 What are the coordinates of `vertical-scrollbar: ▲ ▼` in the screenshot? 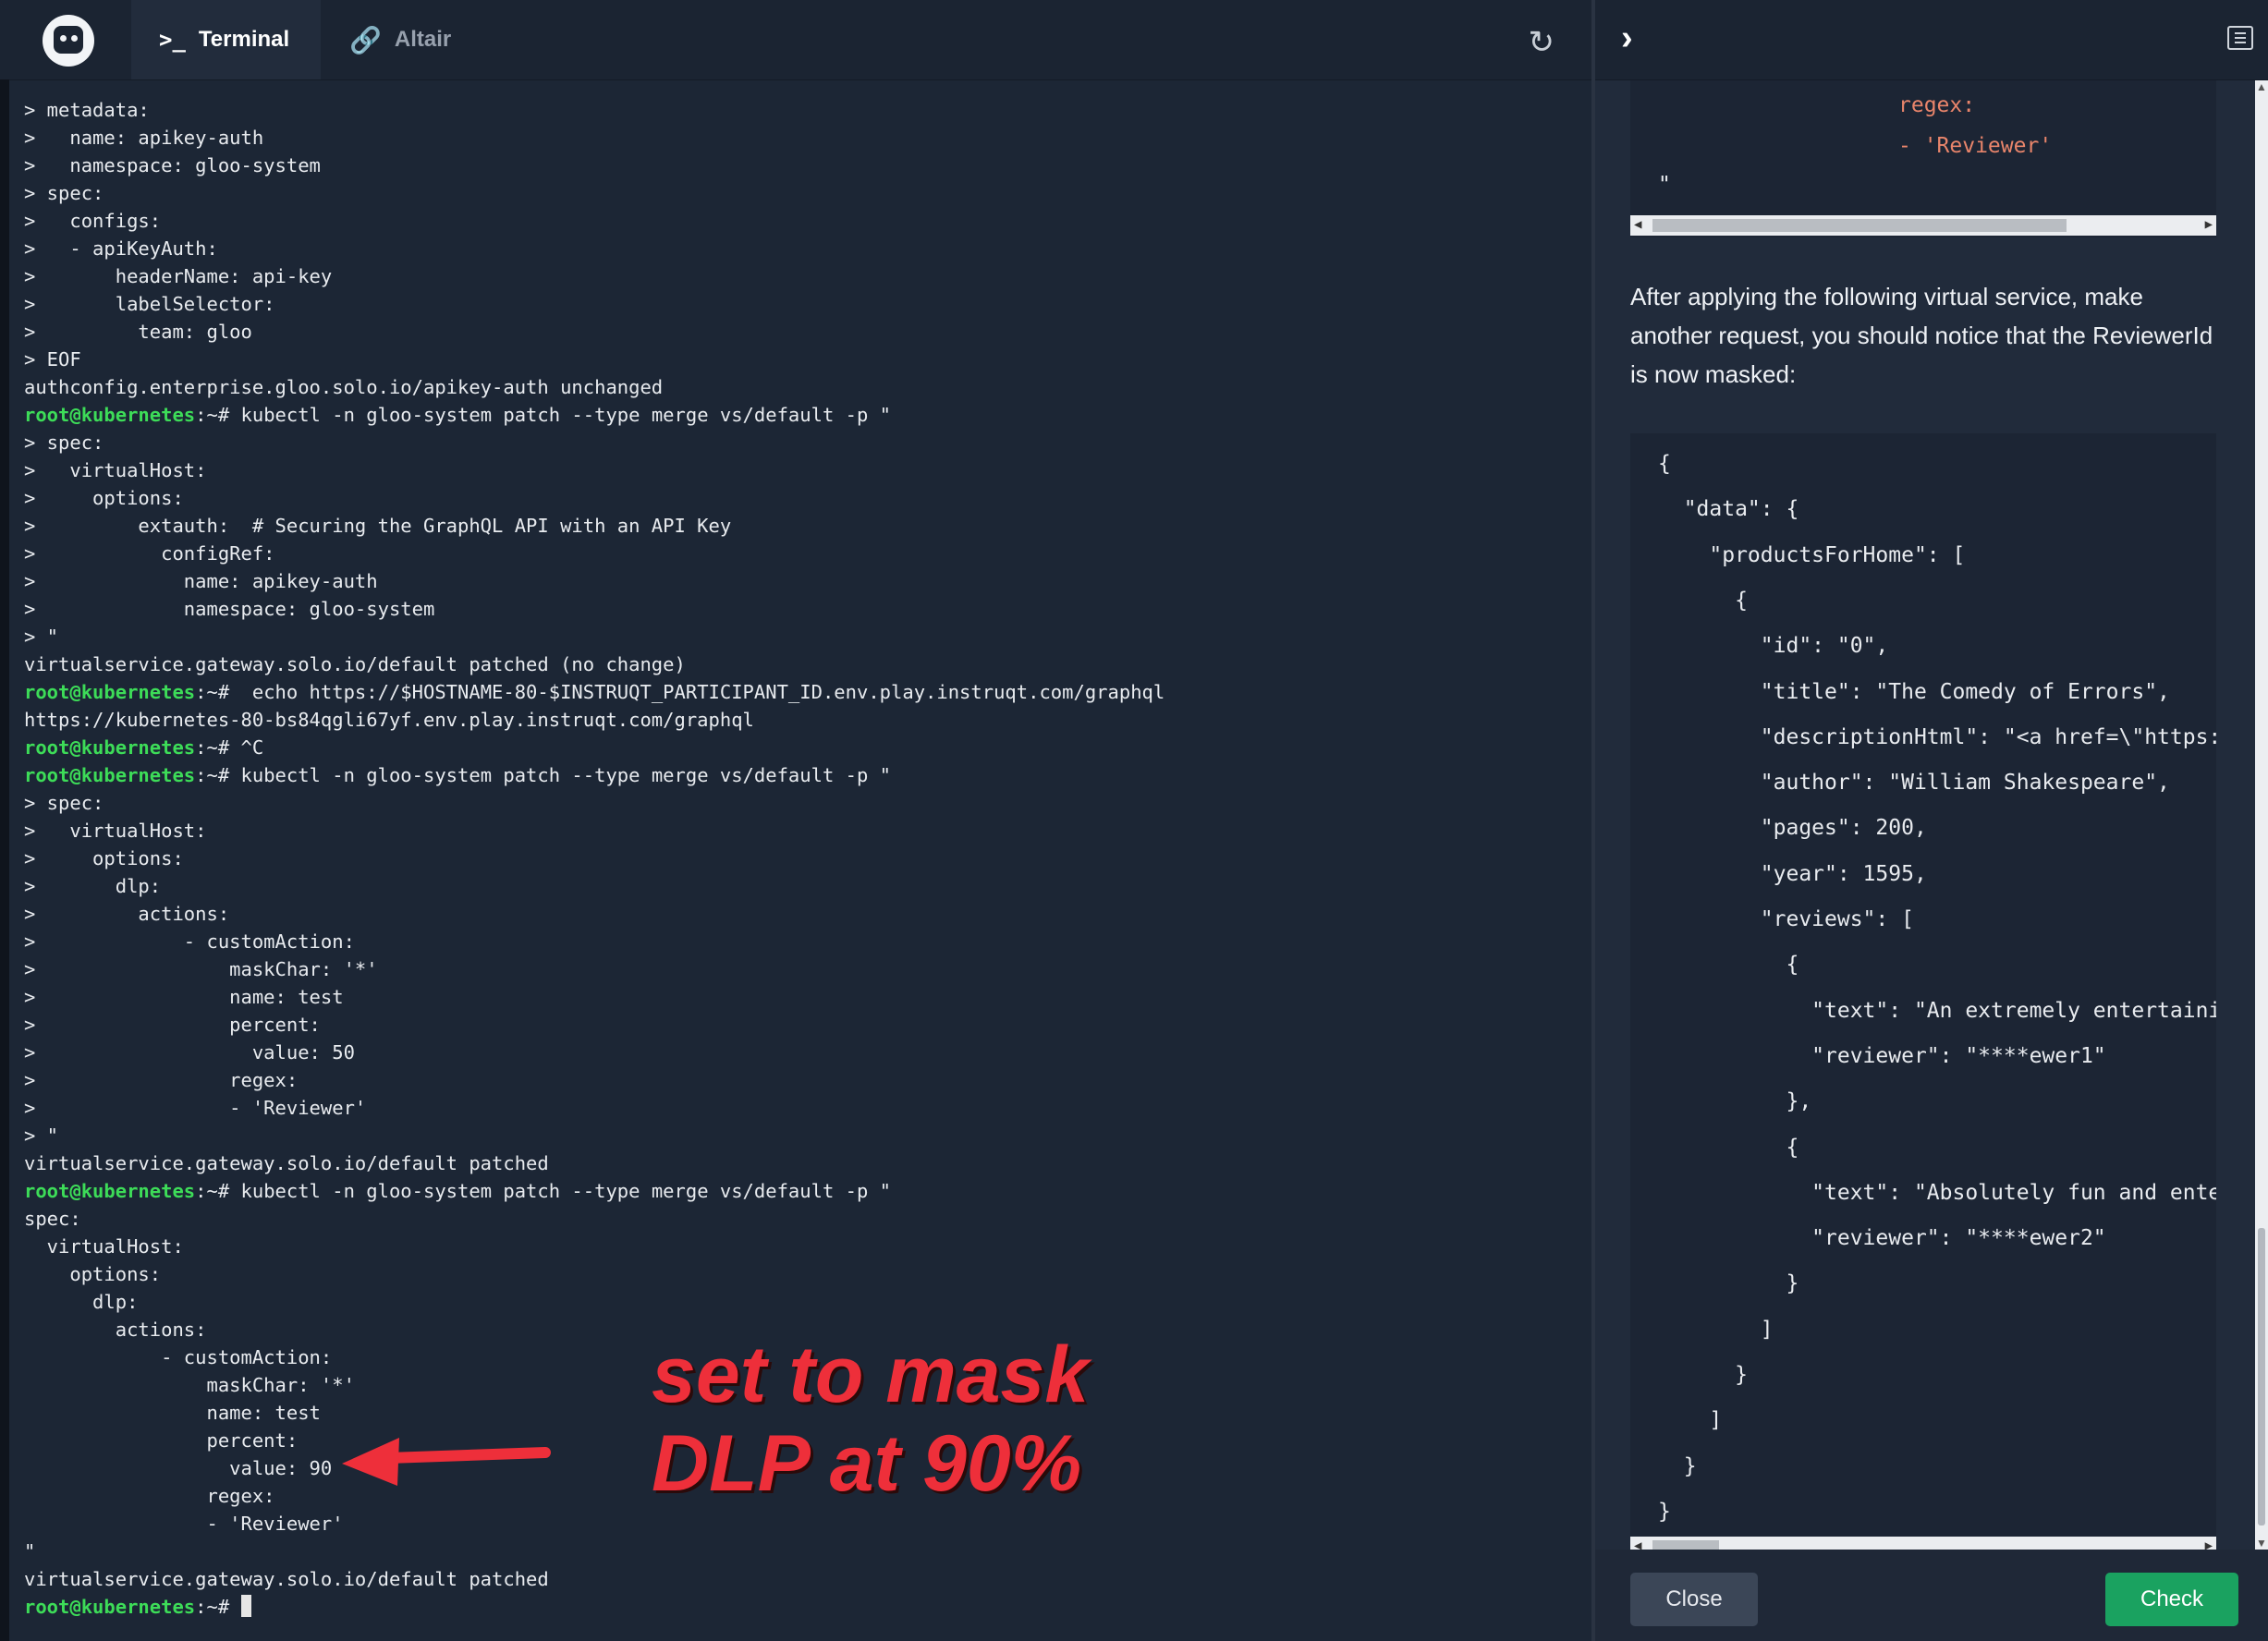 It's located at (2261, 815).